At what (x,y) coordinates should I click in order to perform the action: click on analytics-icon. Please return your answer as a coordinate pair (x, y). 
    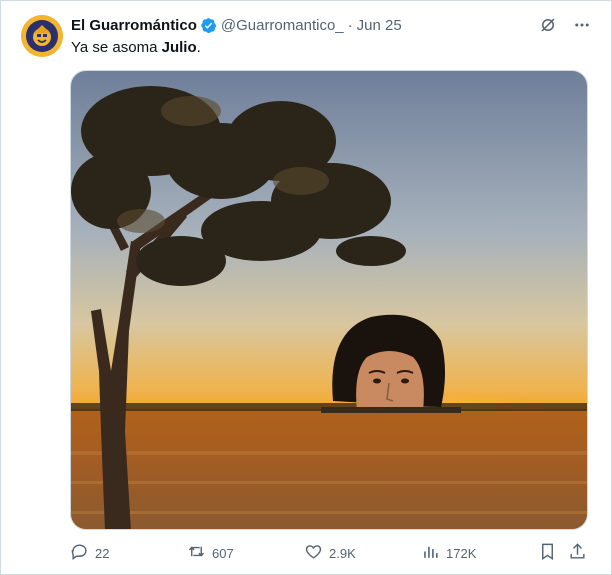
    Looking at the image, I should click on (430, 553).